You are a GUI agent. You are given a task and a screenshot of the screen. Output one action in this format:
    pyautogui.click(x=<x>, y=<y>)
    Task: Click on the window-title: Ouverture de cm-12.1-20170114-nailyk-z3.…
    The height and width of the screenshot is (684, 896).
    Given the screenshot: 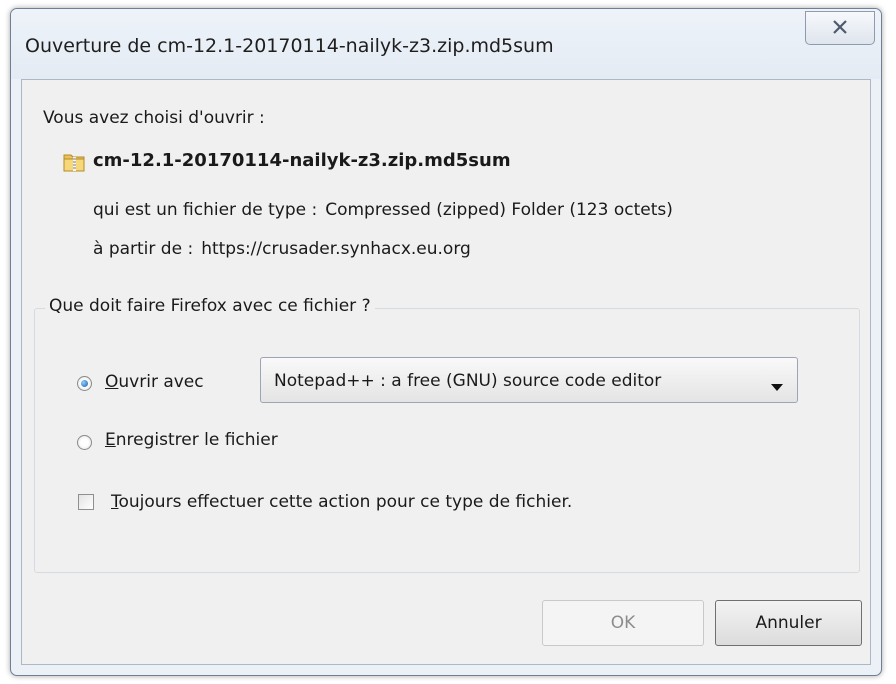 What is the action you would take?
    pyautogui.click(x=289, y=46)
    